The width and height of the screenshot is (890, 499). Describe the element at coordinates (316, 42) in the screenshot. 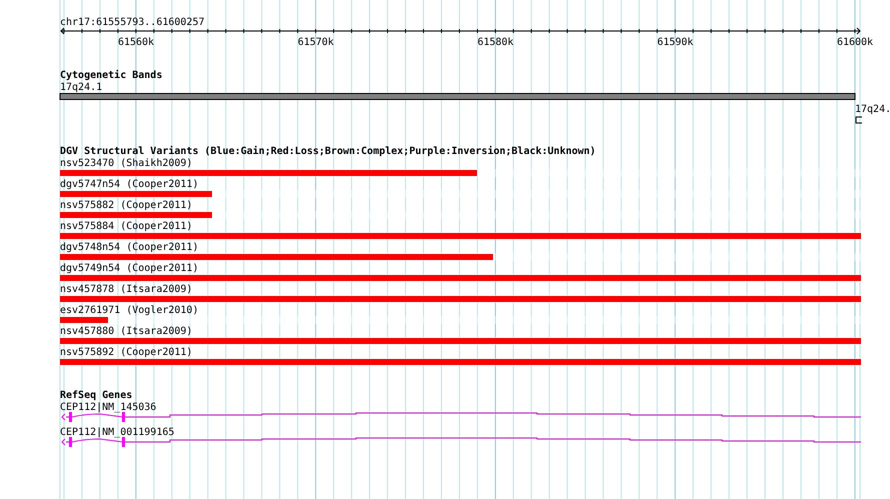

I see `ruler-tick-label: 61570k` at that location.